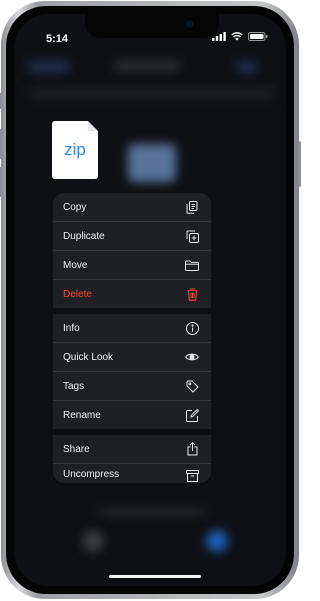  What do you see at coordinates (237, 36) in the screenshot?
I see `wifi-icon` at bounding box center [237, 36].